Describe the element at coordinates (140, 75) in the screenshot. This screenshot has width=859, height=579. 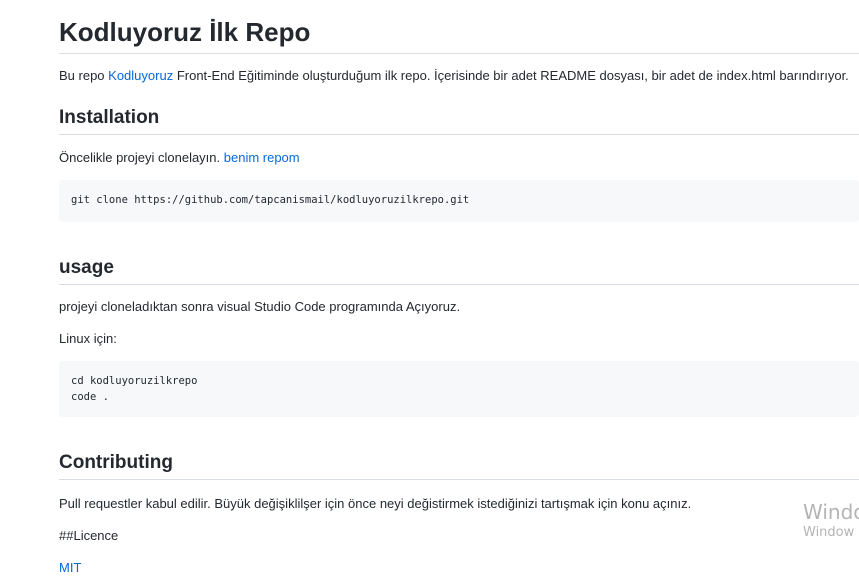
I see `kodluyoruz-link: Kodluyoruz` at that location.